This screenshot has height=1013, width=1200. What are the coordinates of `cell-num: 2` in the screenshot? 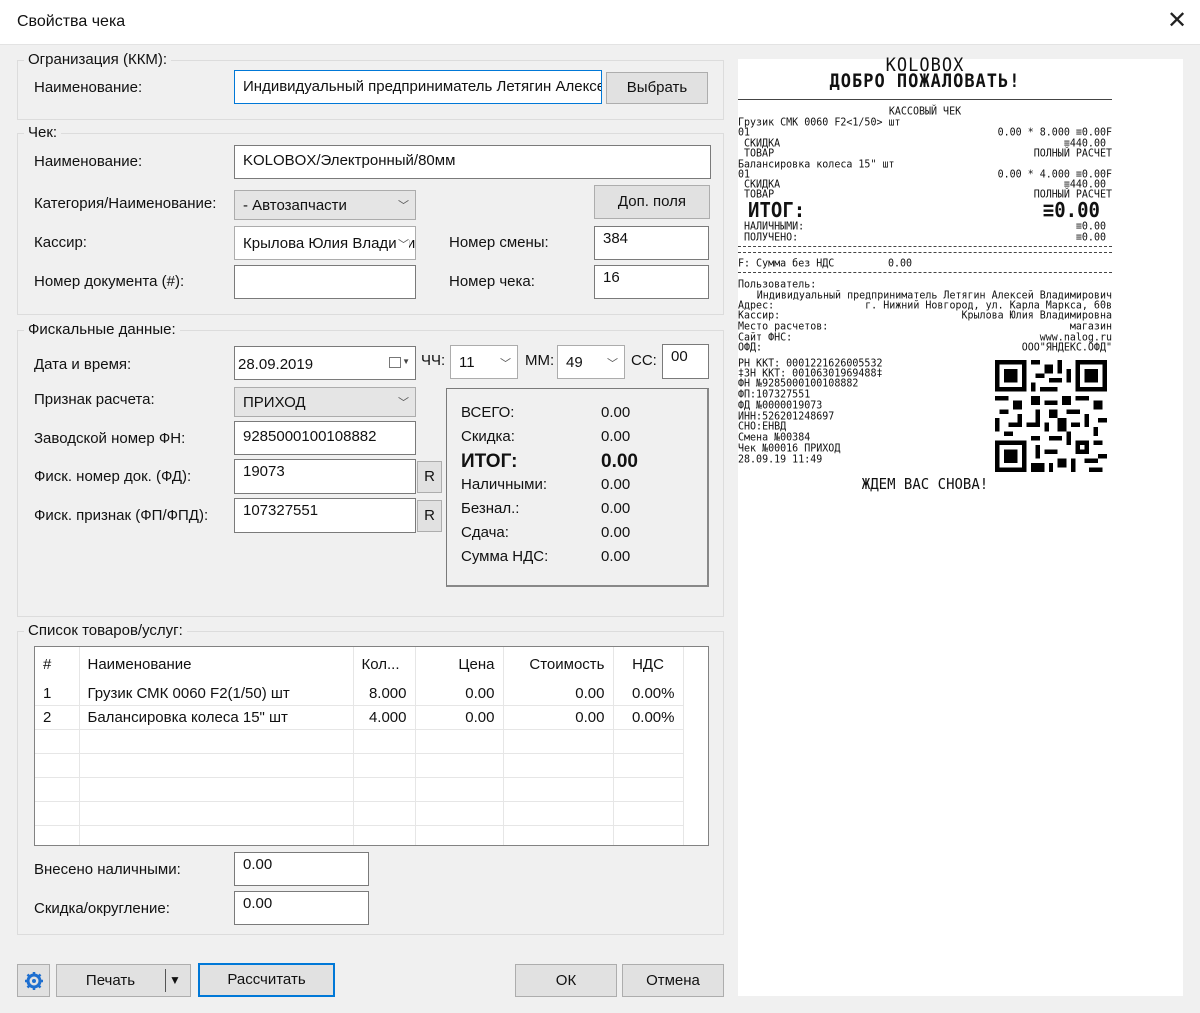 It's located at (57, 717).